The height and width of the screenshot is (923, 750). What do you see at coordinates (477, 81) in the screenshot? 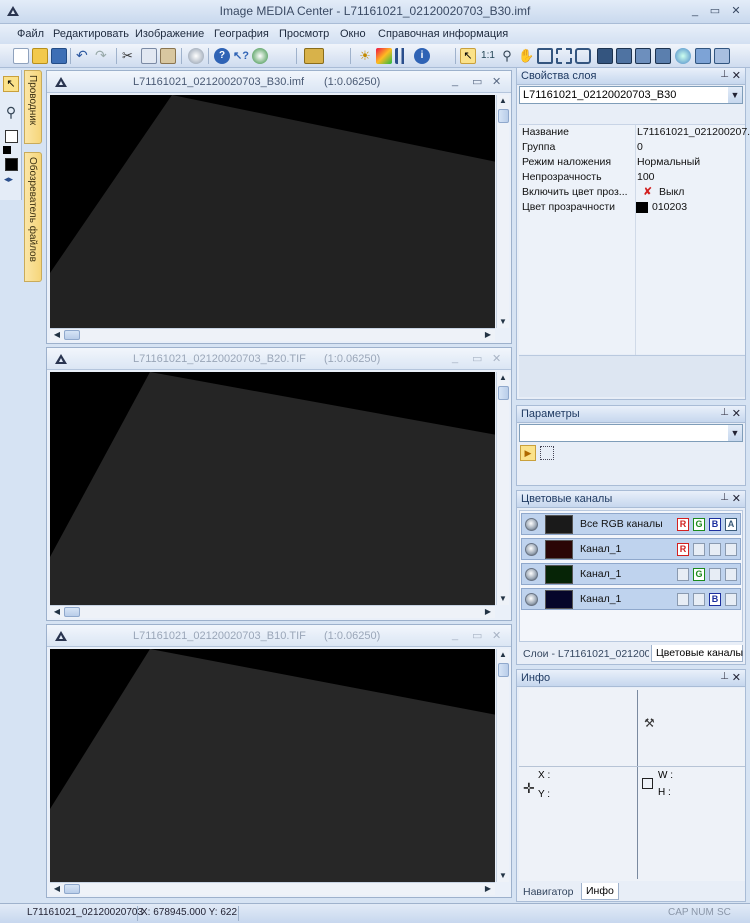
I see `doc-maximize-button: ▭` at bounding box center [477, 81].